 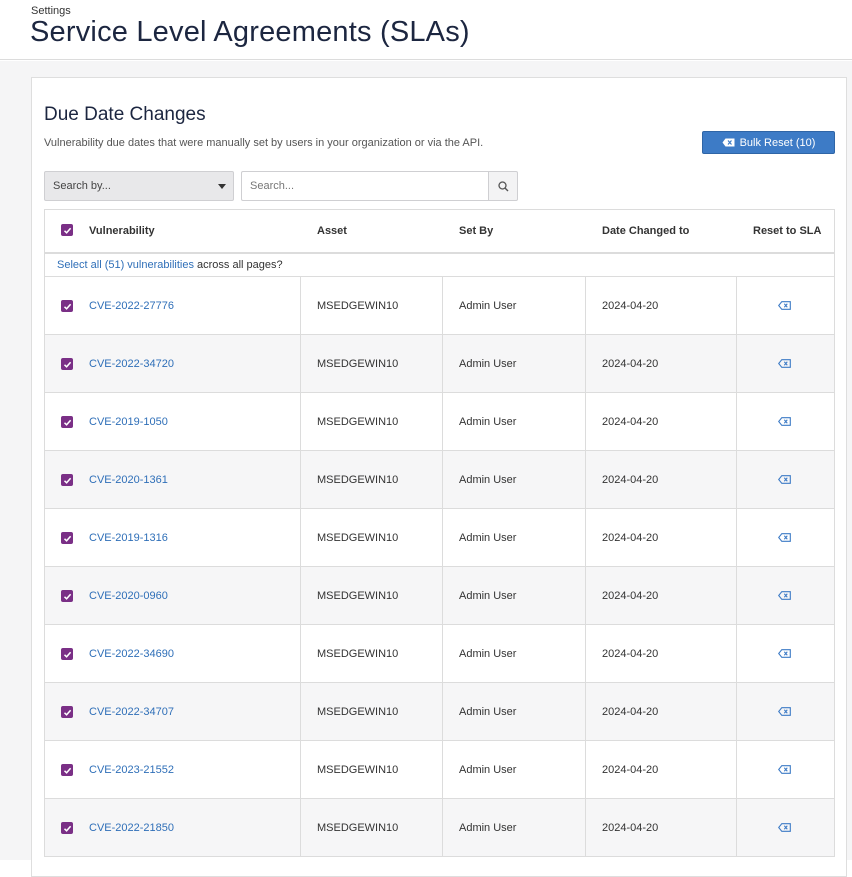 What do you see at coordinates (131, 654) in the screenshot?
I see `vulnerability-link: CVE-2022-34690` at bounding box center [131, 654].